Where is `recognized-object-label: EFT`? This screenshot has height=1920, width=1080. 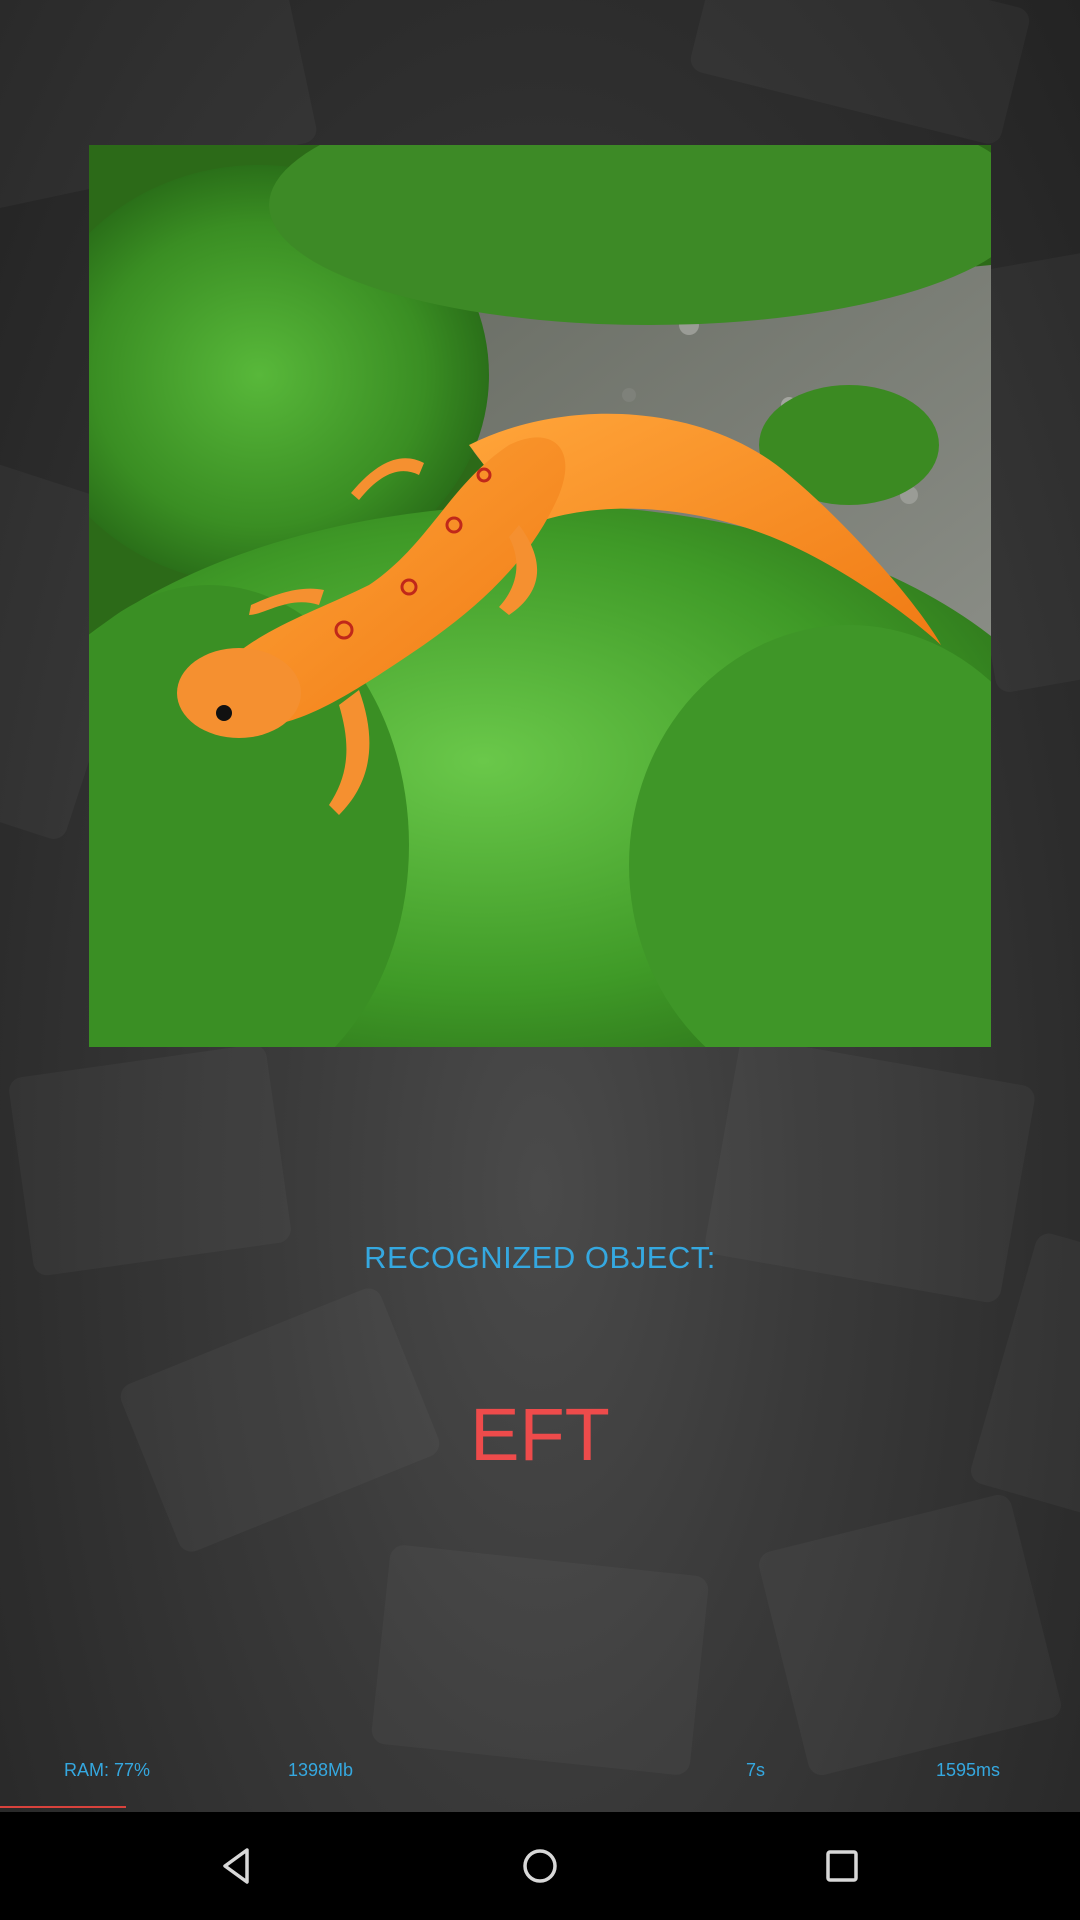 recognized-object-label: EFT is located at coordinates (540, 1434).